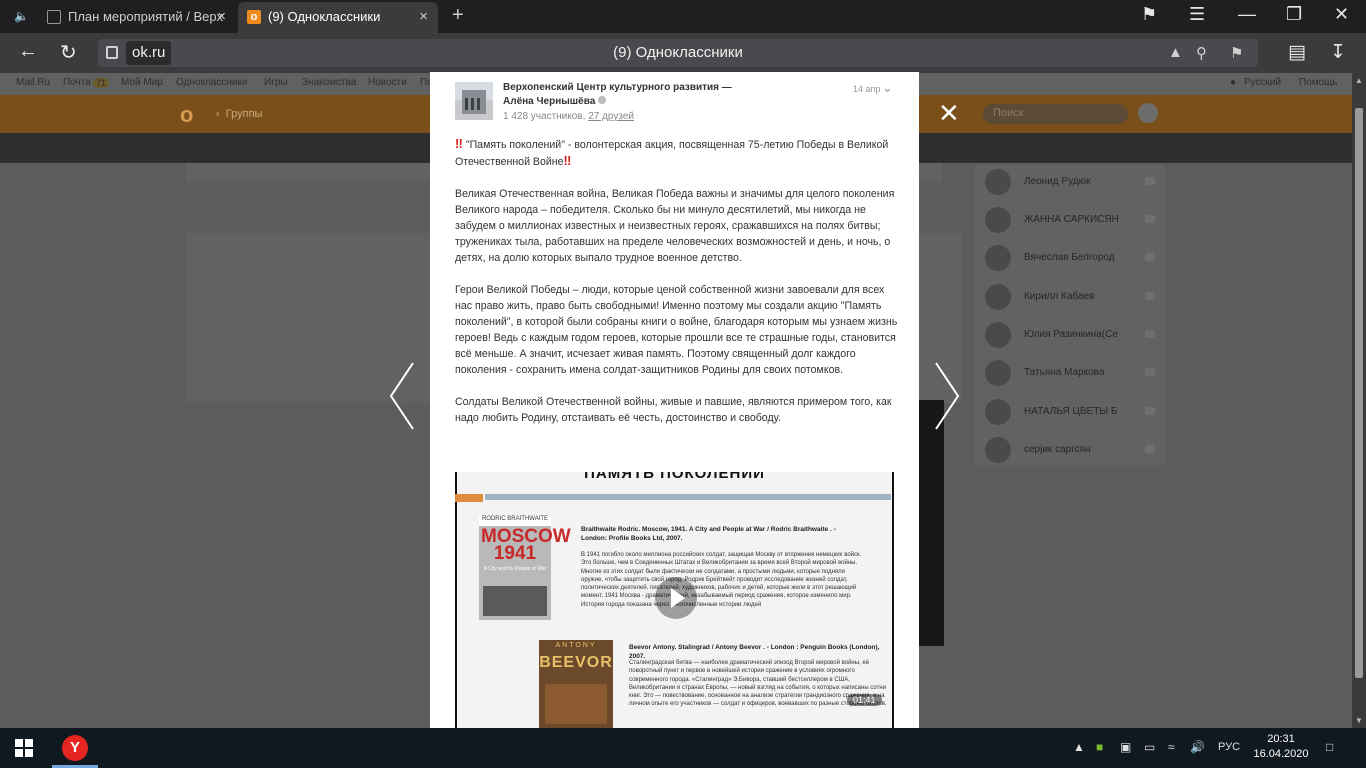  What do you see at coordinates (276, 82) in the screenshot?
I see `portal-link: Игры` at bounding box center [276, 82].